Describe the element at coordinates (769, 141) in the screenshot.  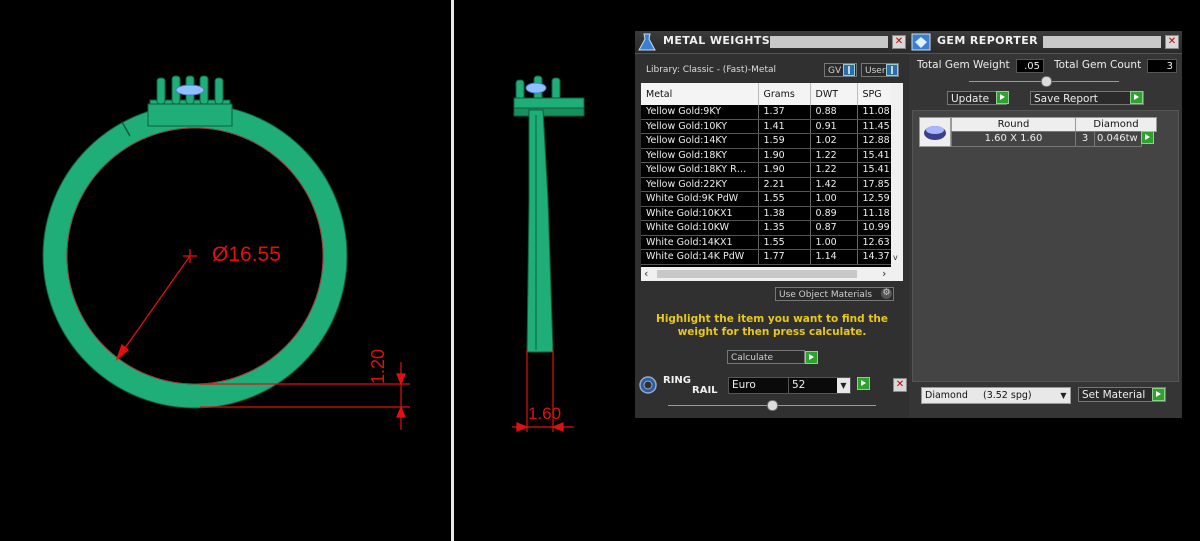
I see `table-row: Yellow Gold:14KY 1.59 1.02 12.88` at that location.